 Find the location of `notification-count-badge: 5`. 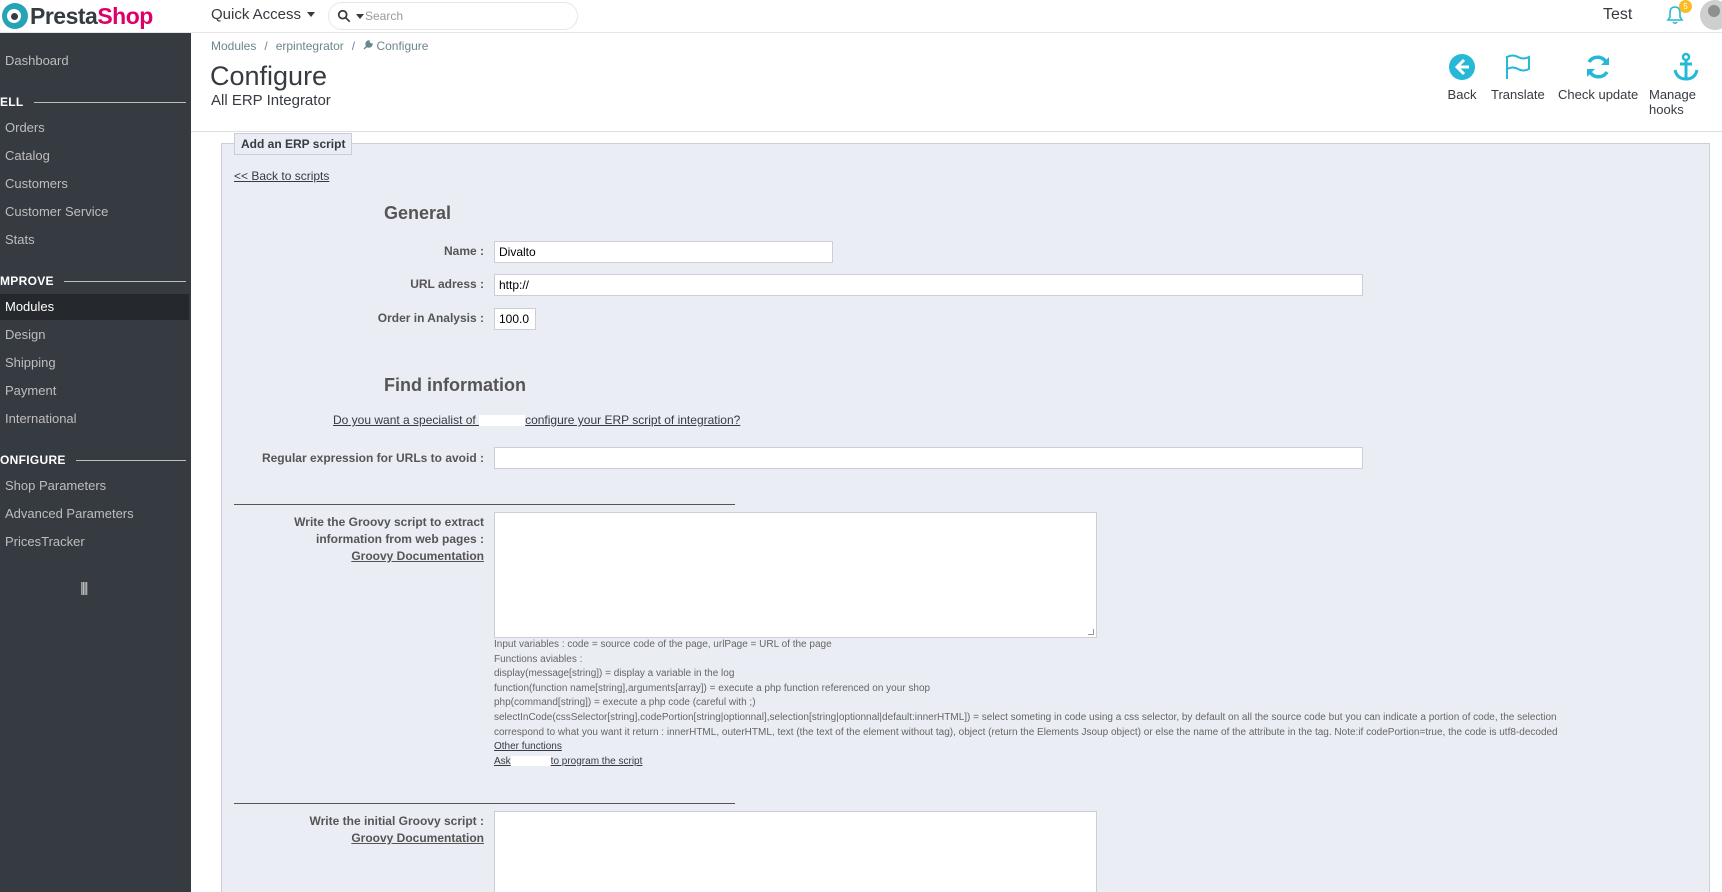

notification-count-badge: 5 is located at coordinates (1685, 6).